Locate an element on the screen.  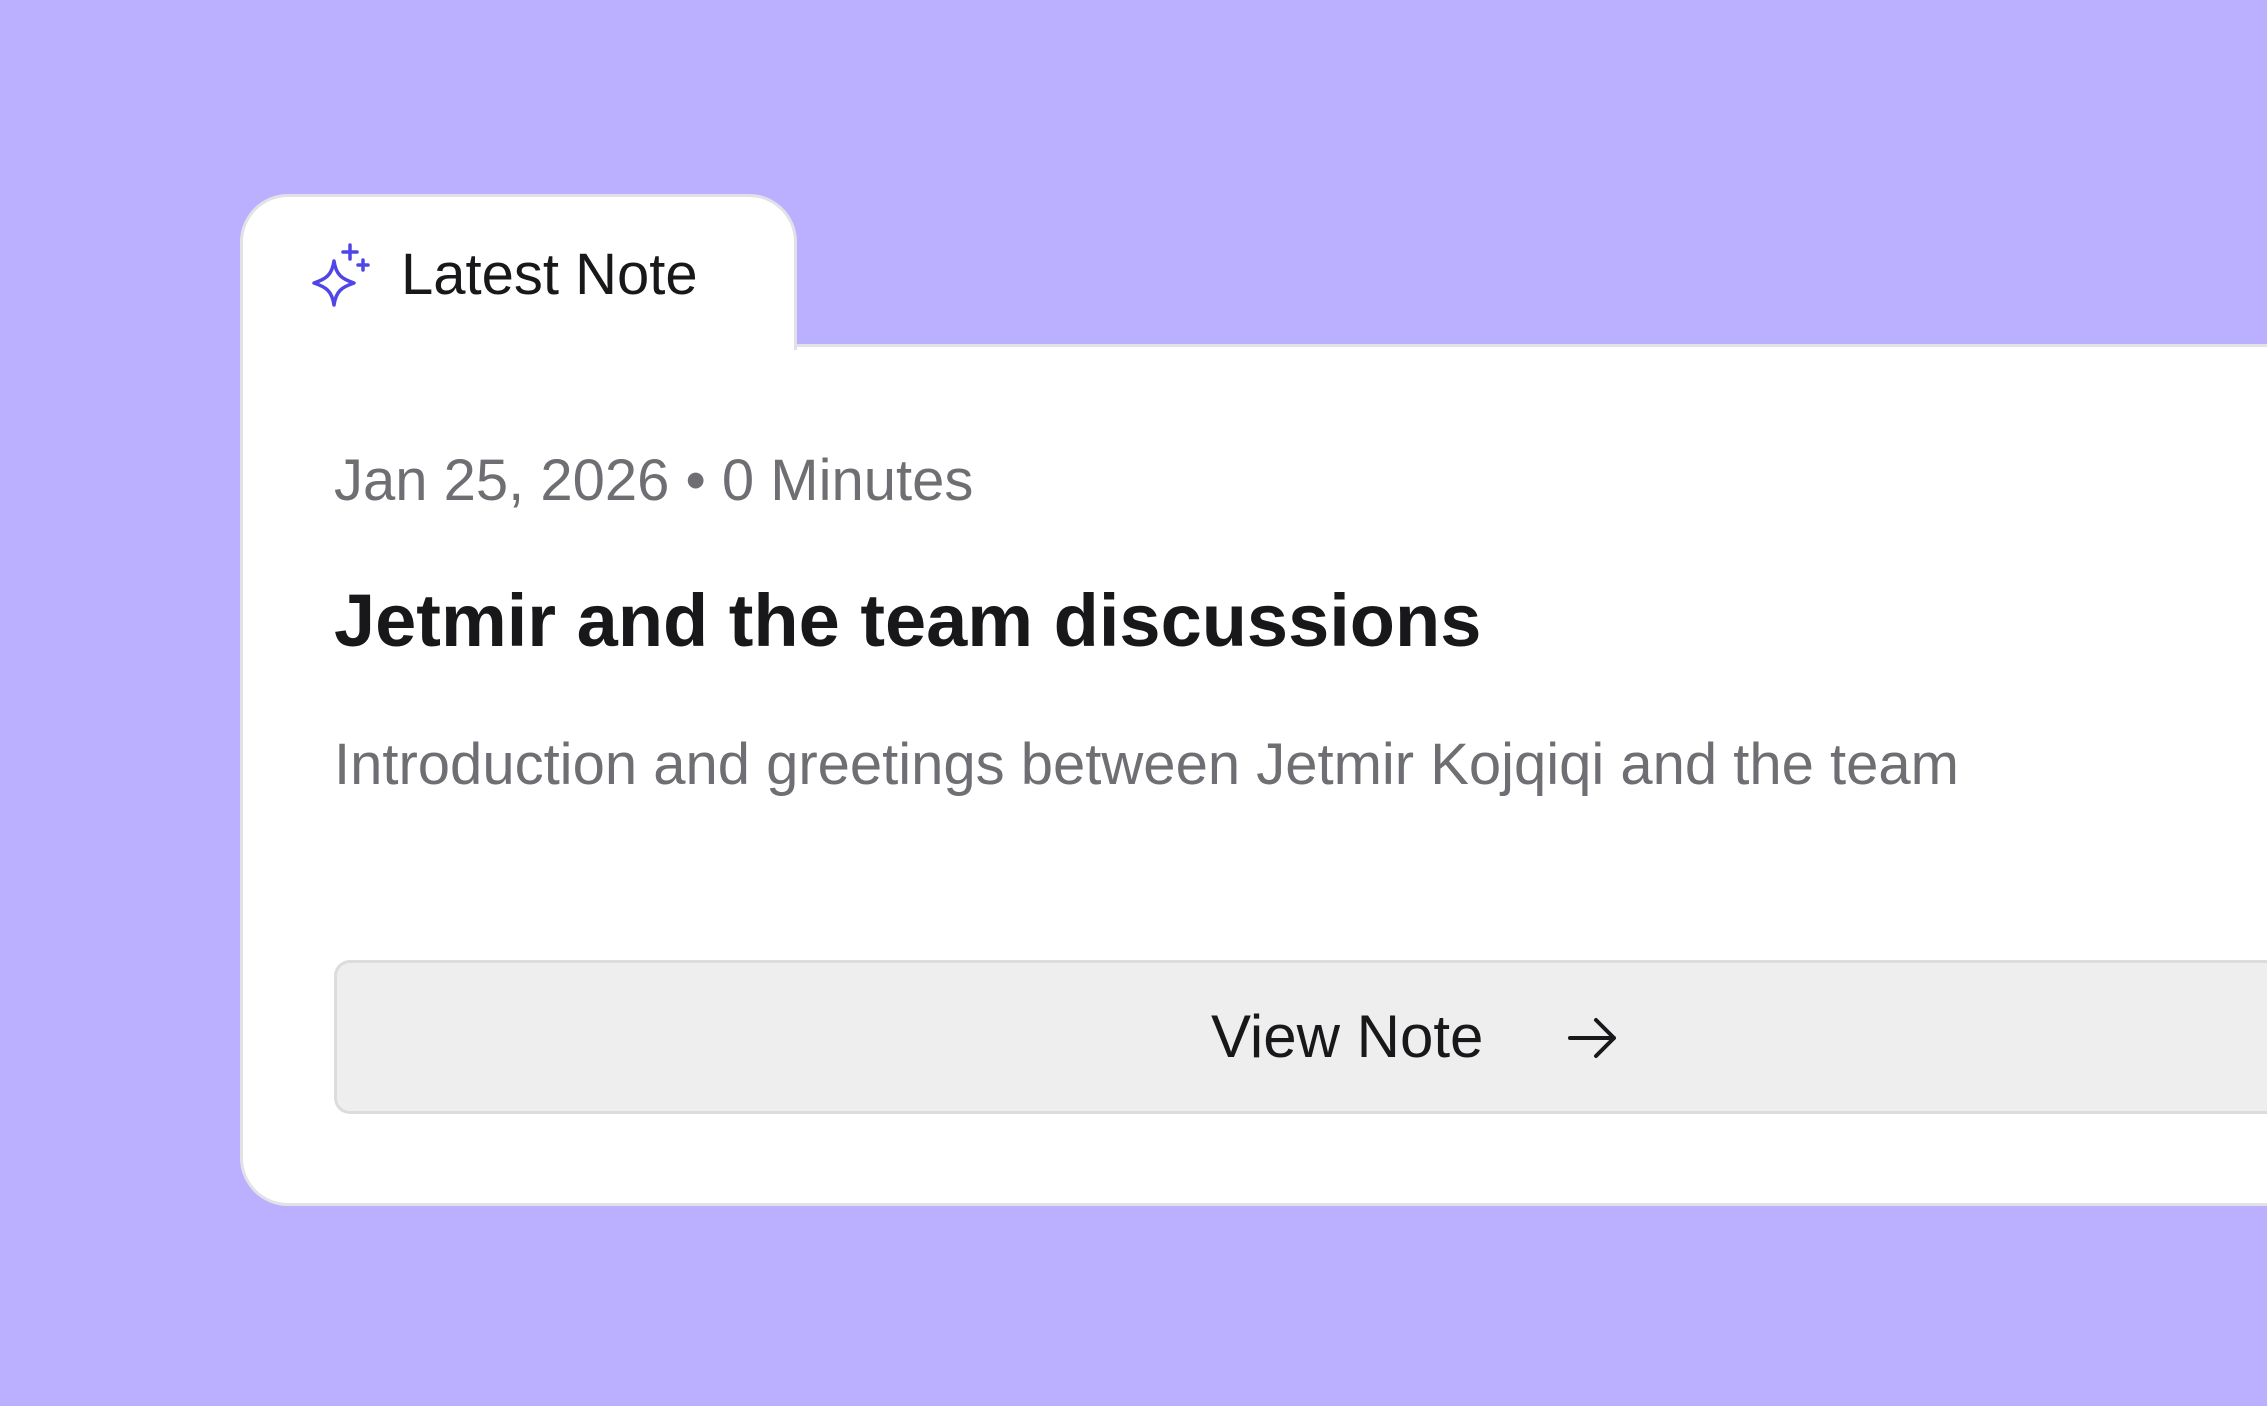
note-meta: Jan 25, 2026 • 0 Minutes is located at coordinates (654, 480).